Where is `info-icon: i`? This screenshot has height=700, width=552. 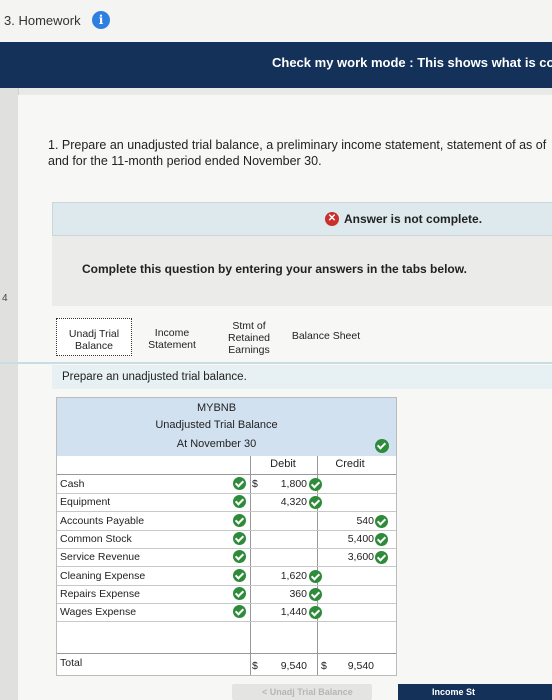
info-icon: i is located at coordinates (101, 20).